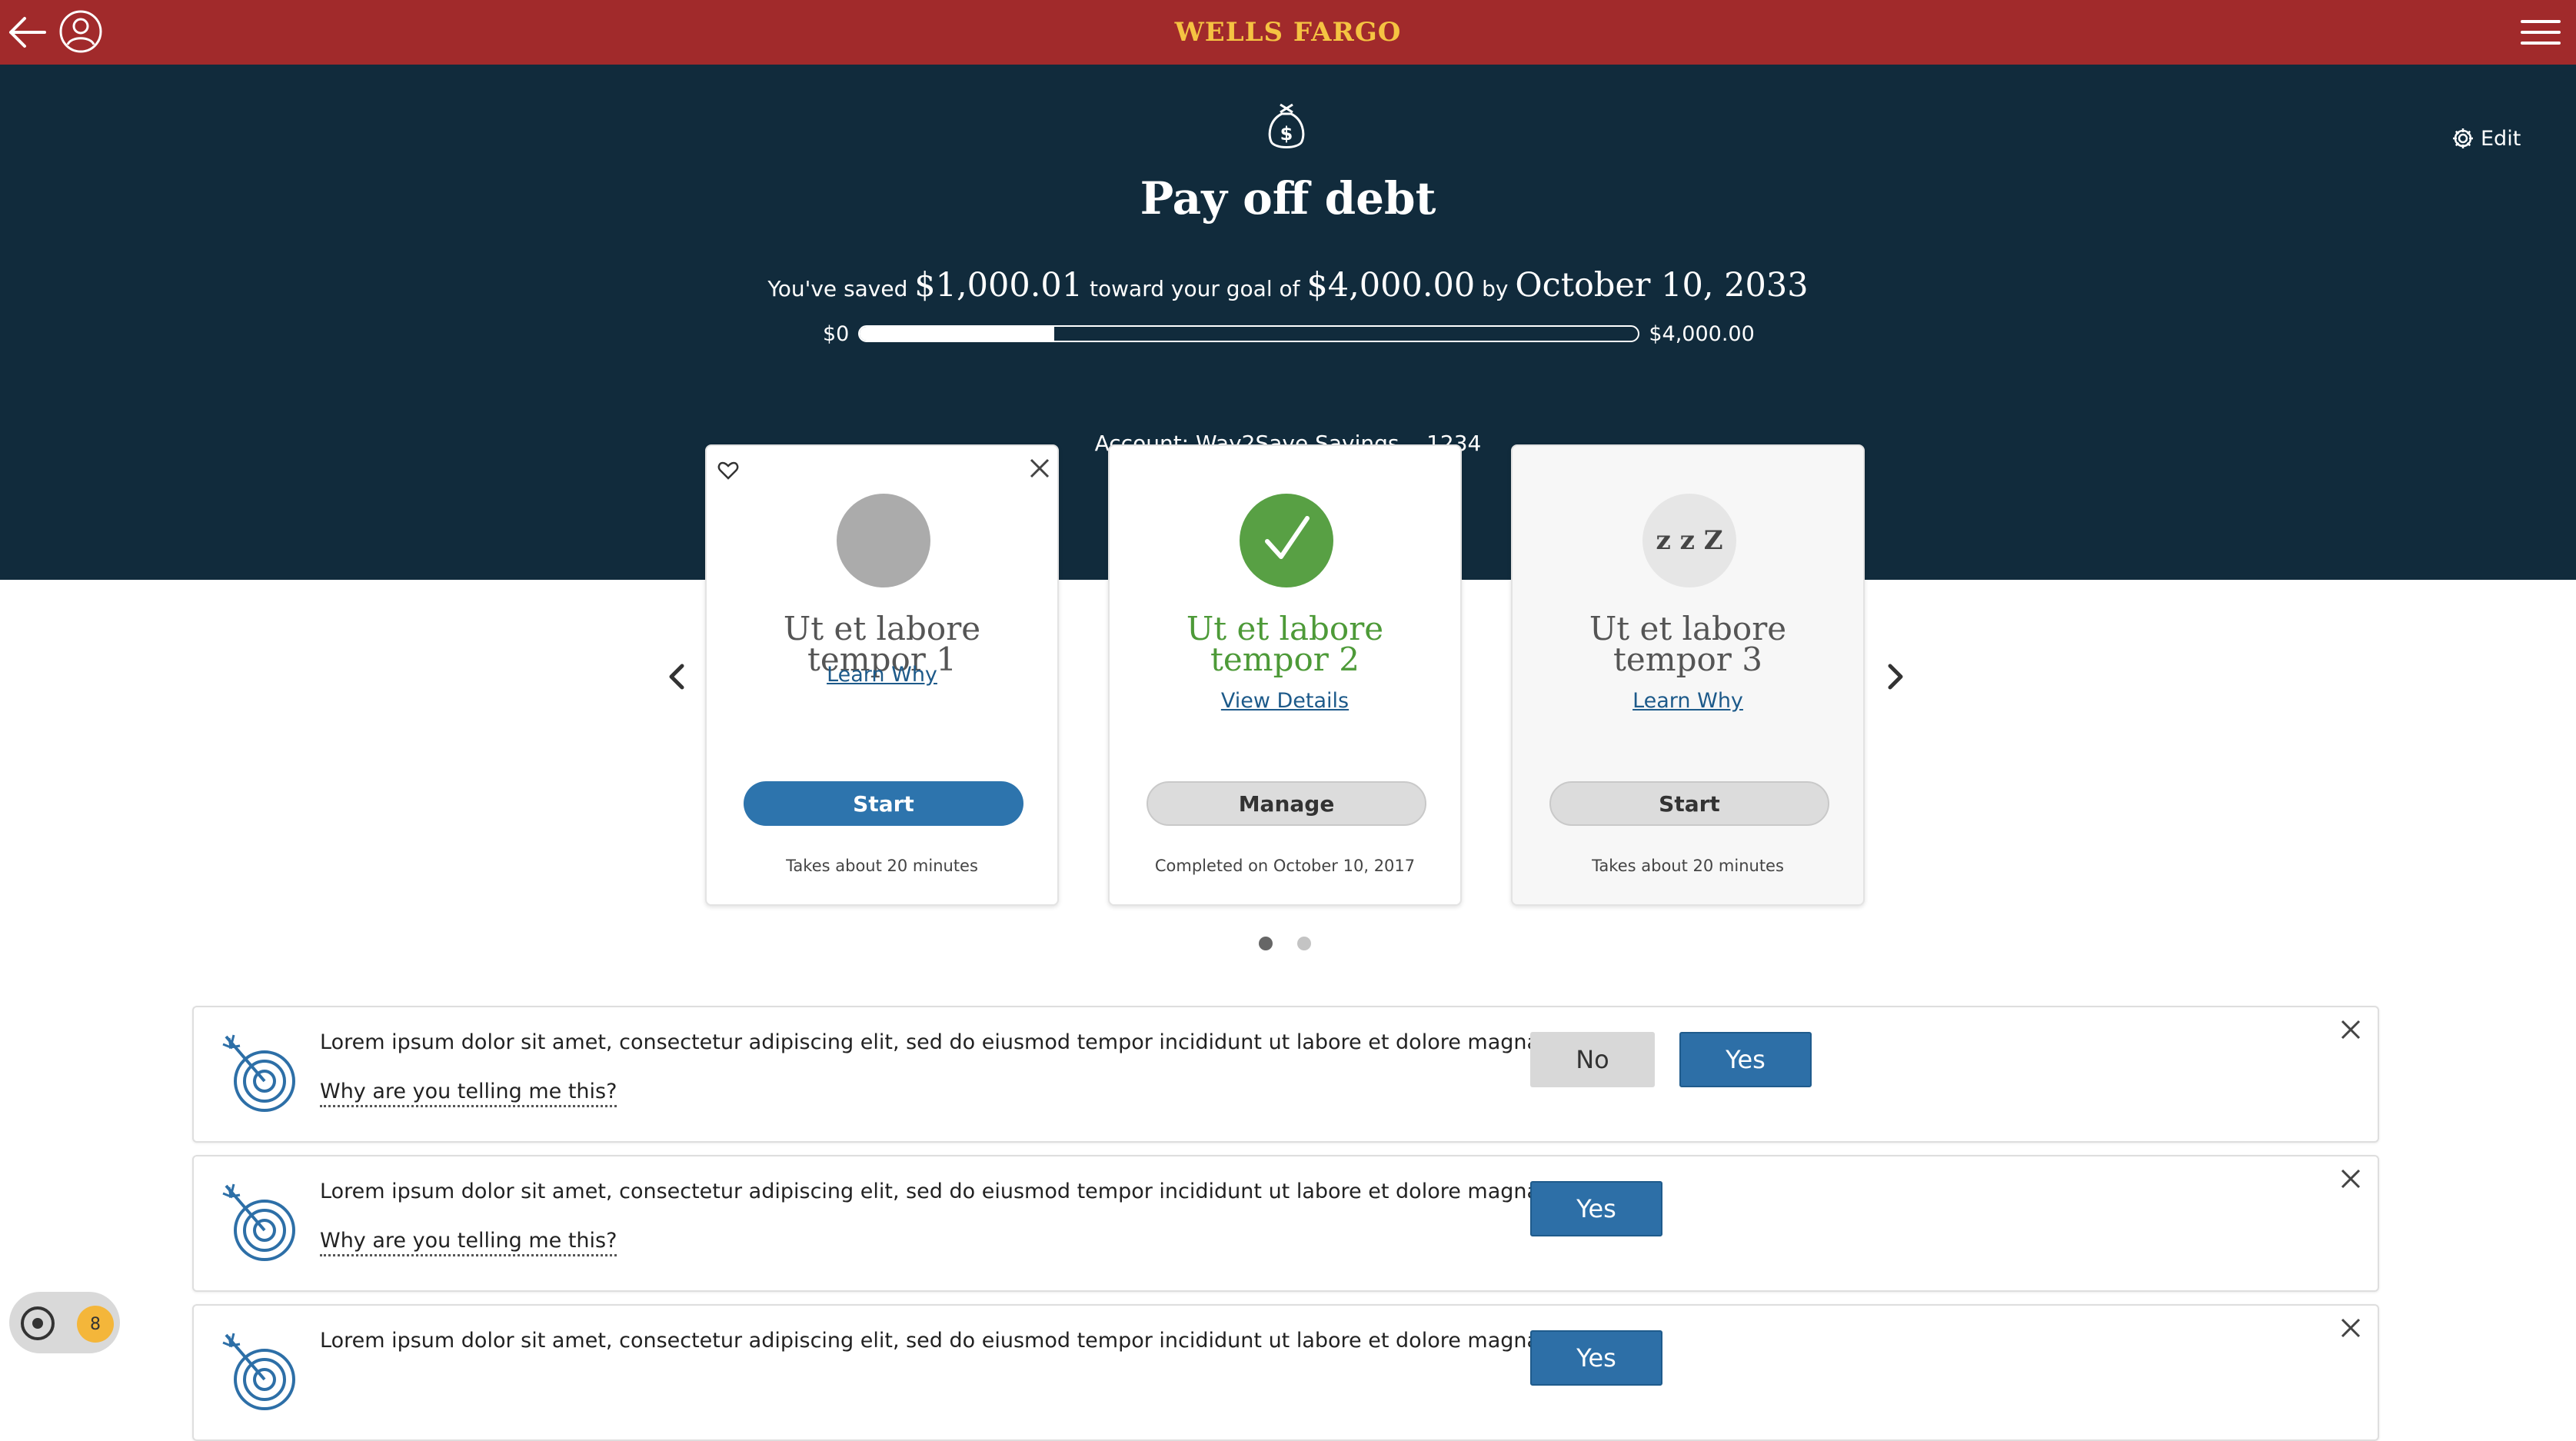  Describe the element at coordinates (1287, 803) in the screenshot. I see `manage-button: Manage` at that location.